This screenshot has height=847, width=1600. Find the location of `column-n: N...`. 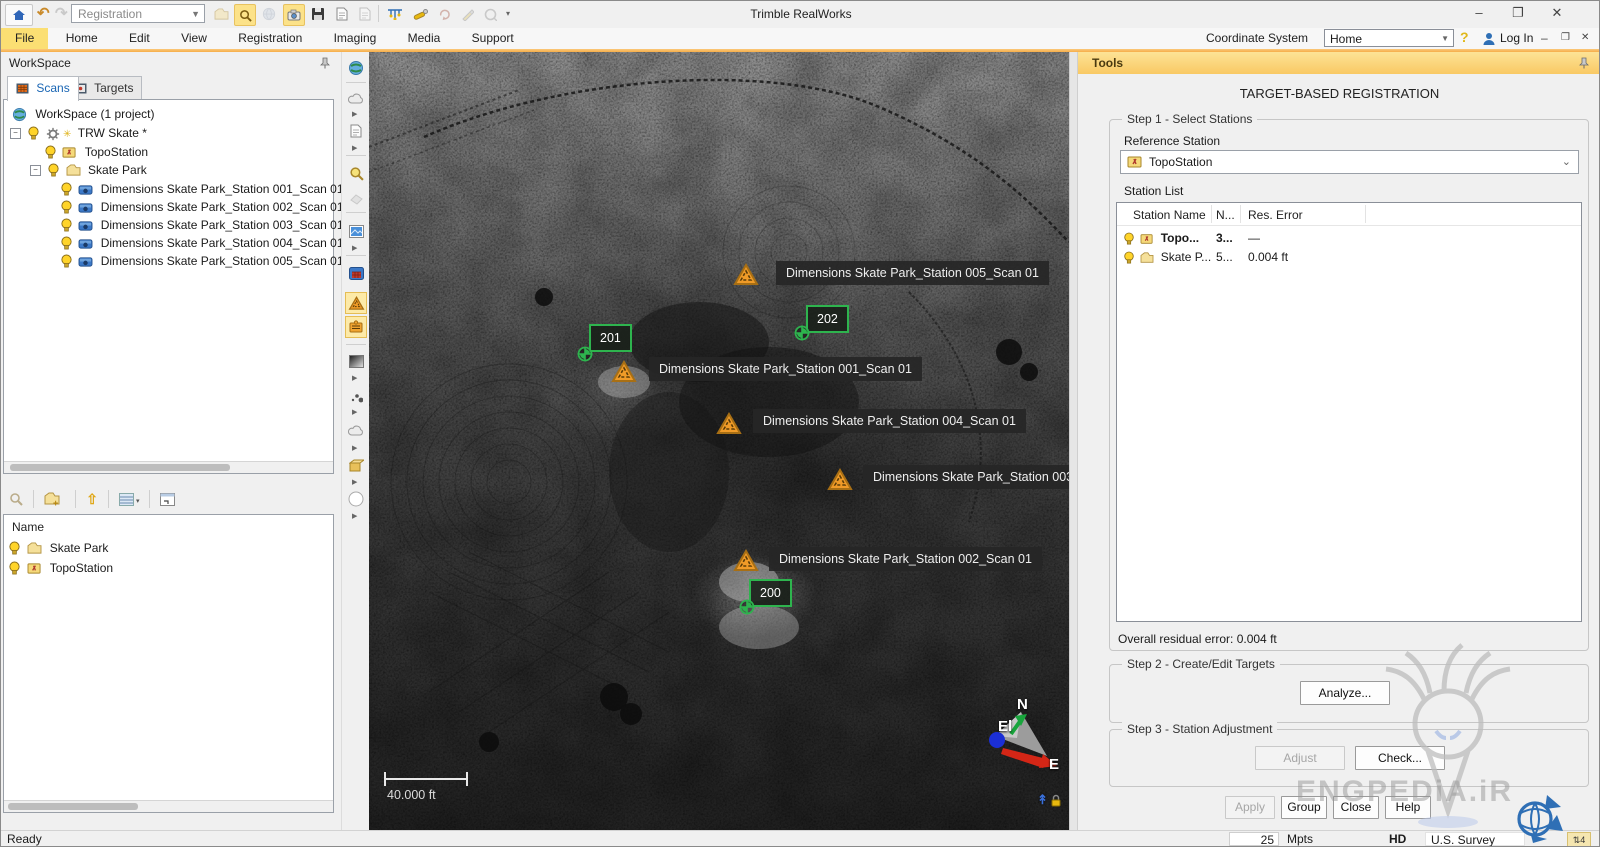

column-n: N... is located at coordinates (1225, 215).